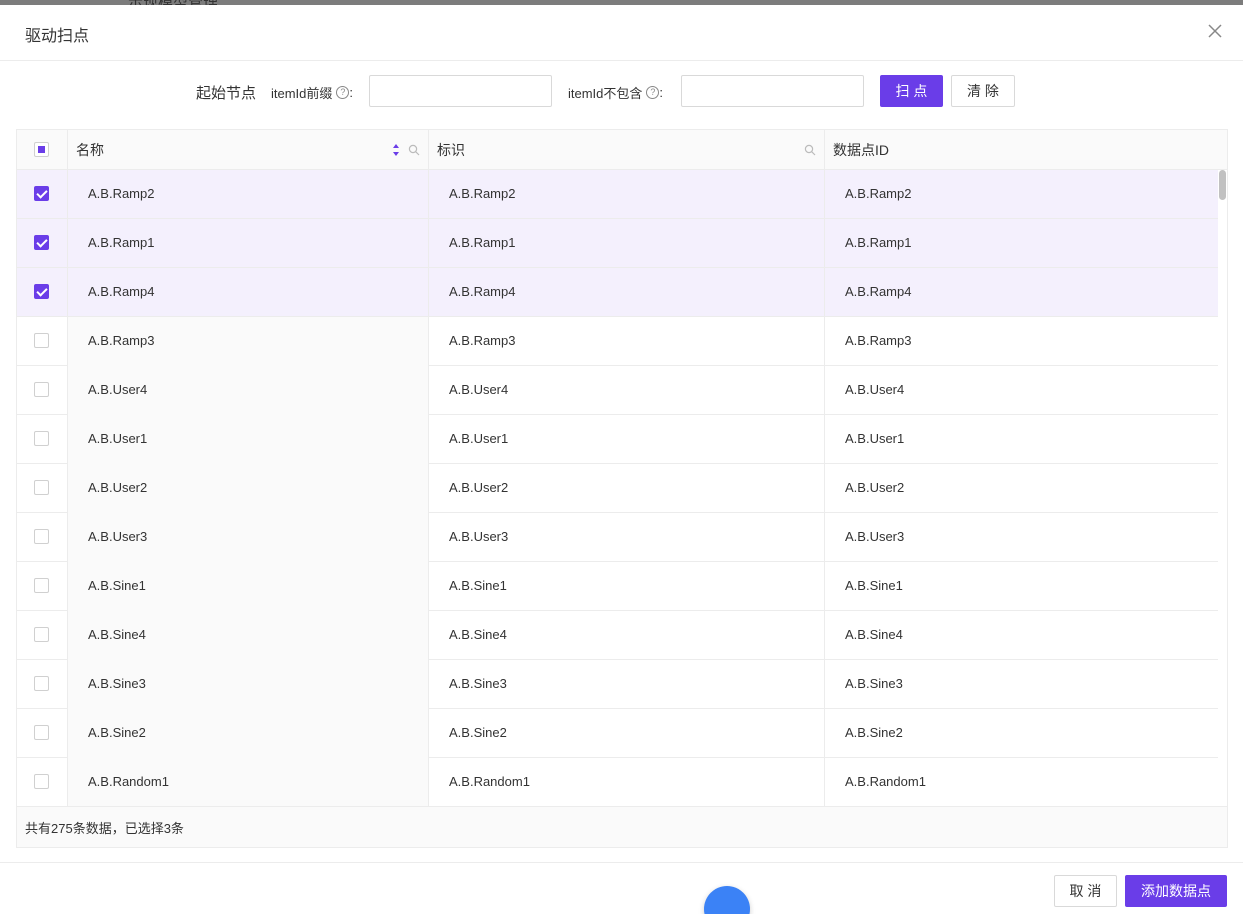 The image size is (1243, 914). I want to click on table-row: A.B.Random1 A.B.Random1 A.B.Random1, so click(618, 782).